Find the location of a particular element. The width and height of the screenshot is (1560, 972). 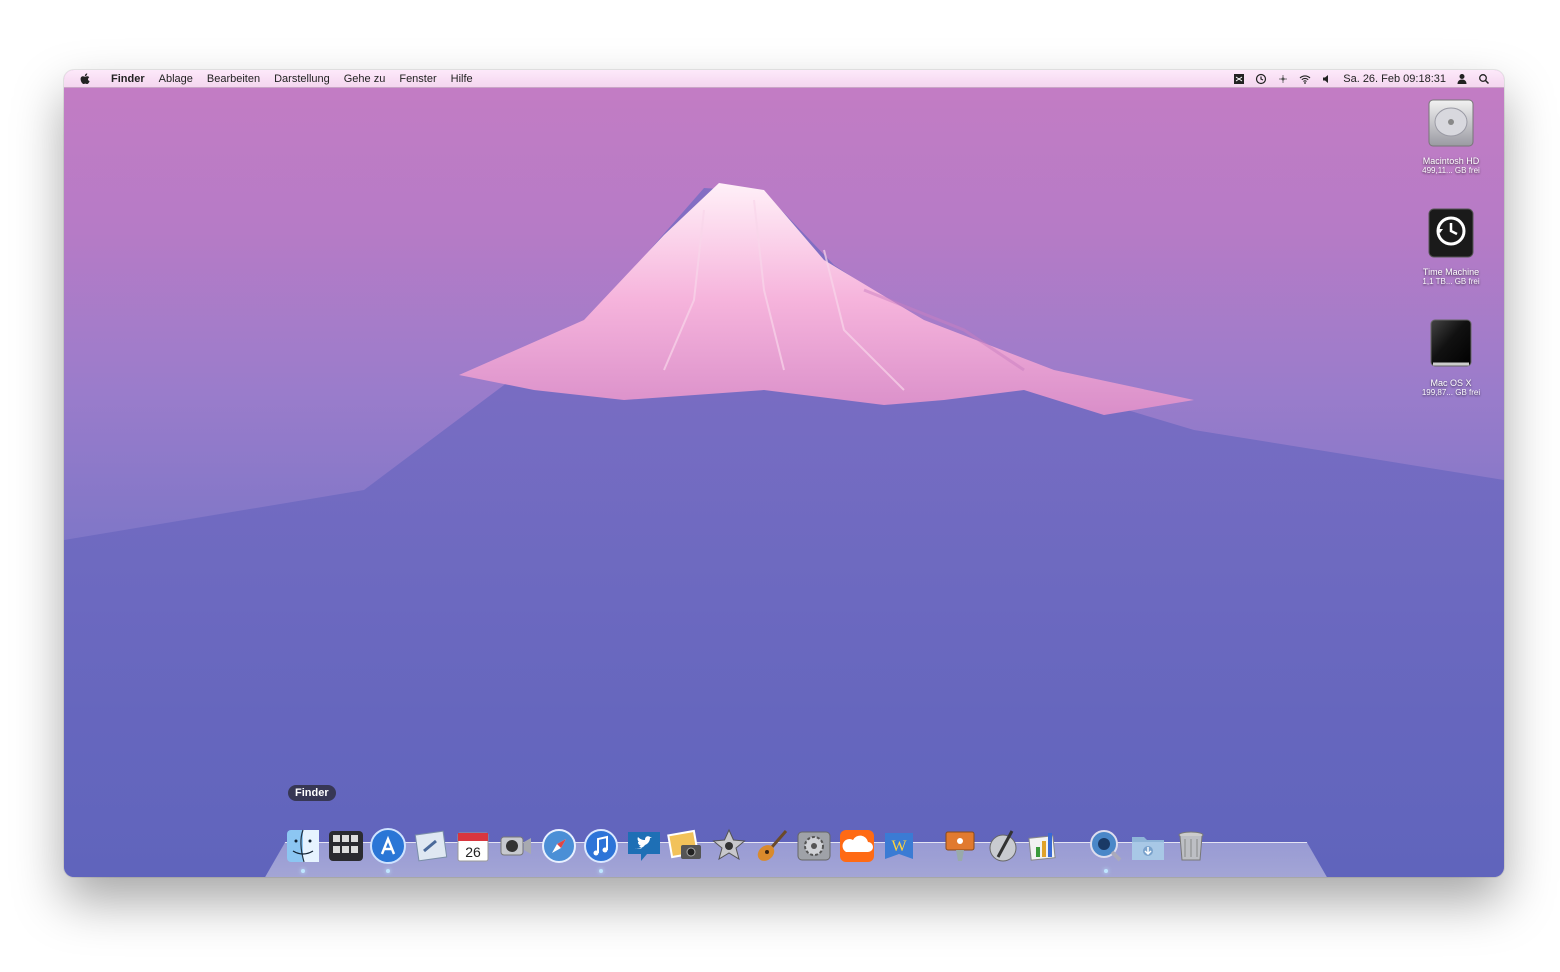

dock-itunes is located at coordinates (601, 850).